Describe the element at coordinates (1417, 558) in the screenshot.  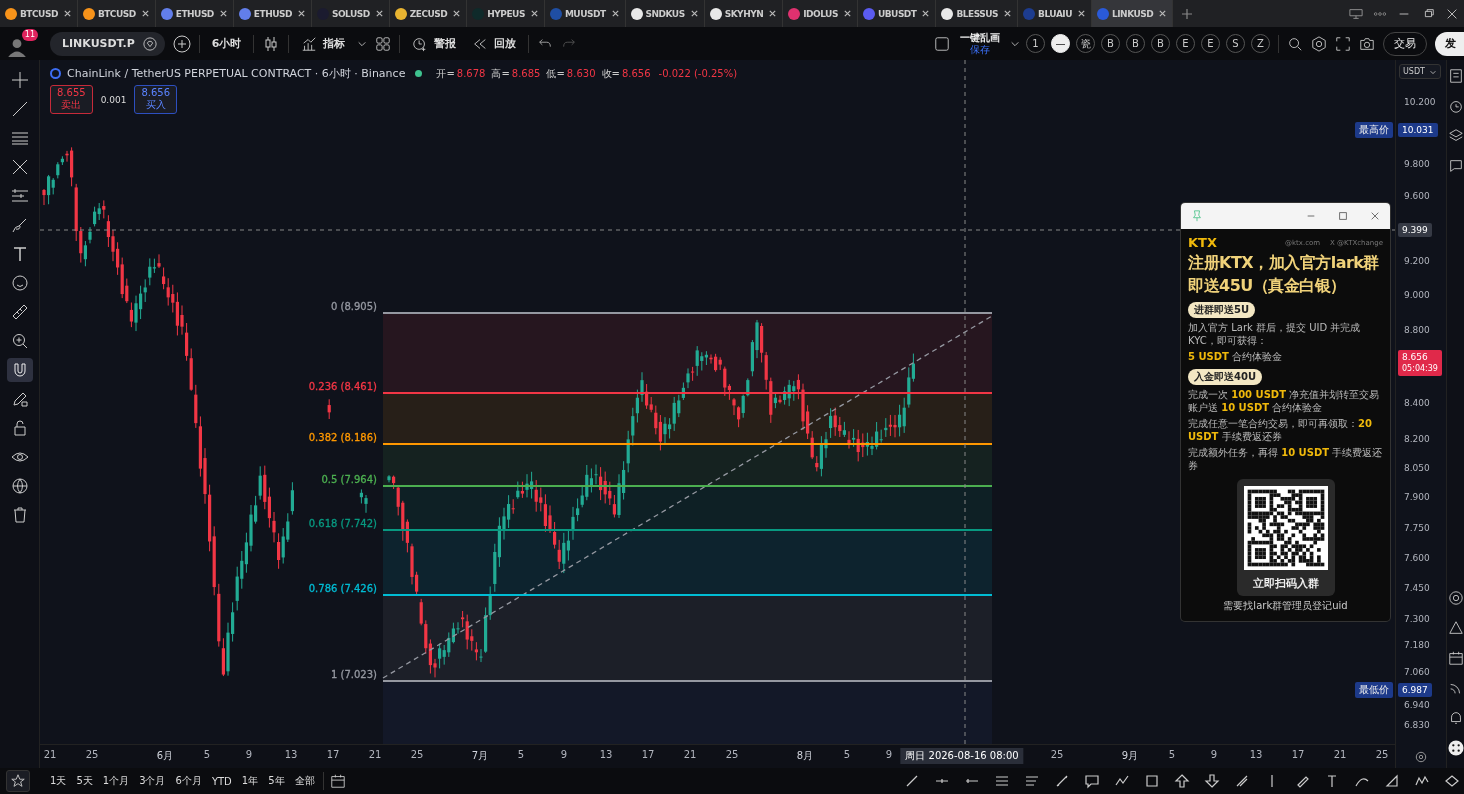
I see `price-axis-label: 7.600` at that location.